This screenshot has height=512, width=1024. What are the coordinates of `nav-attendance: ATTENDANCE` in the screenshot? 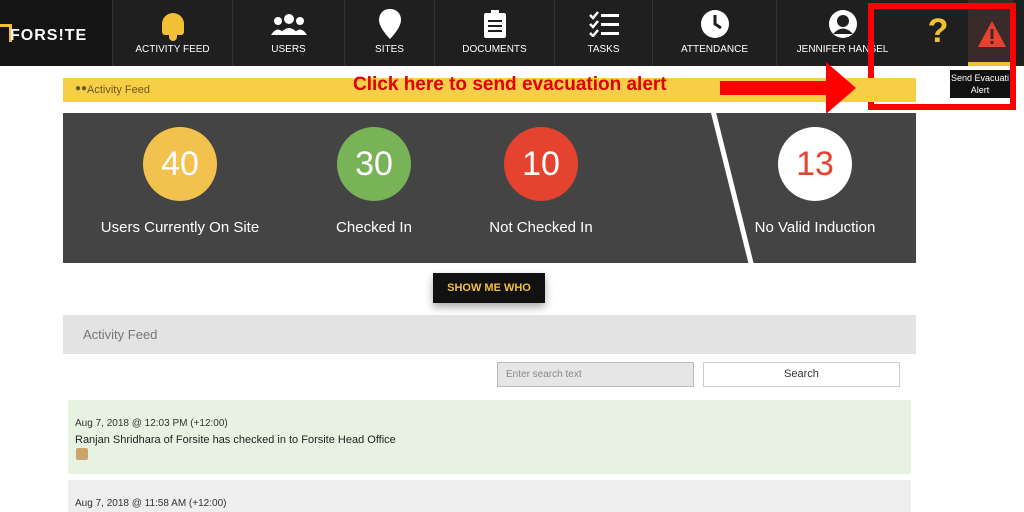 It's located at (714, 33).